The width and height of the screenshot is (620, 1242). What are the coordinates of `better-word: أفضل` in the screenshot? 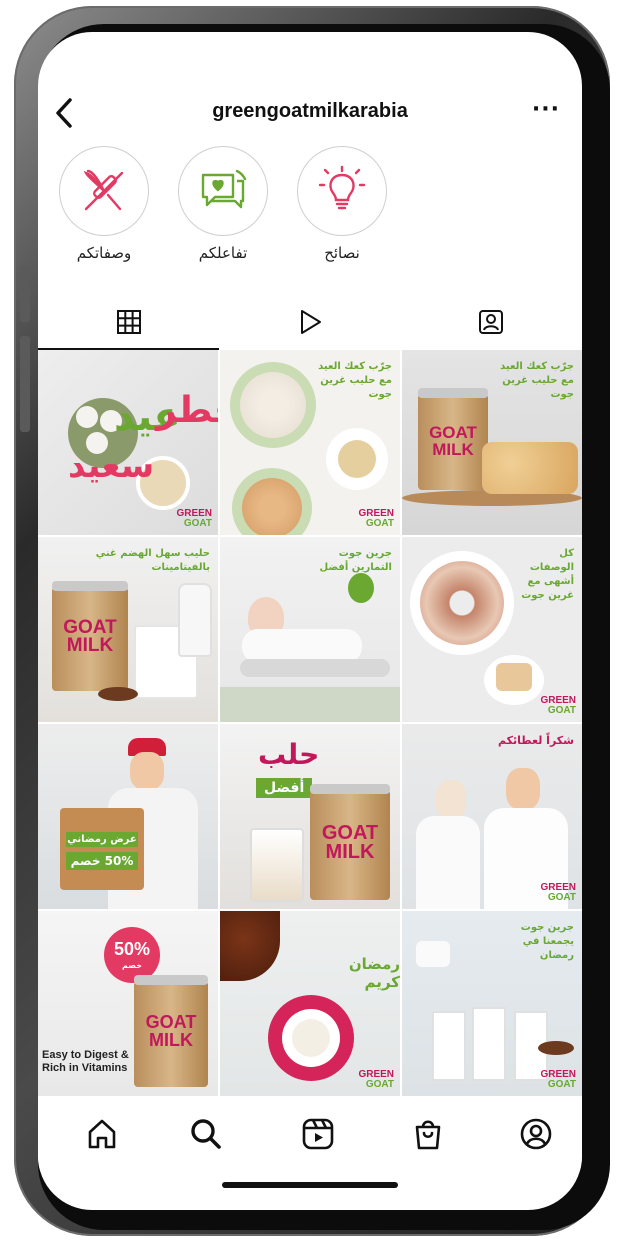 It's located at (284, 788).